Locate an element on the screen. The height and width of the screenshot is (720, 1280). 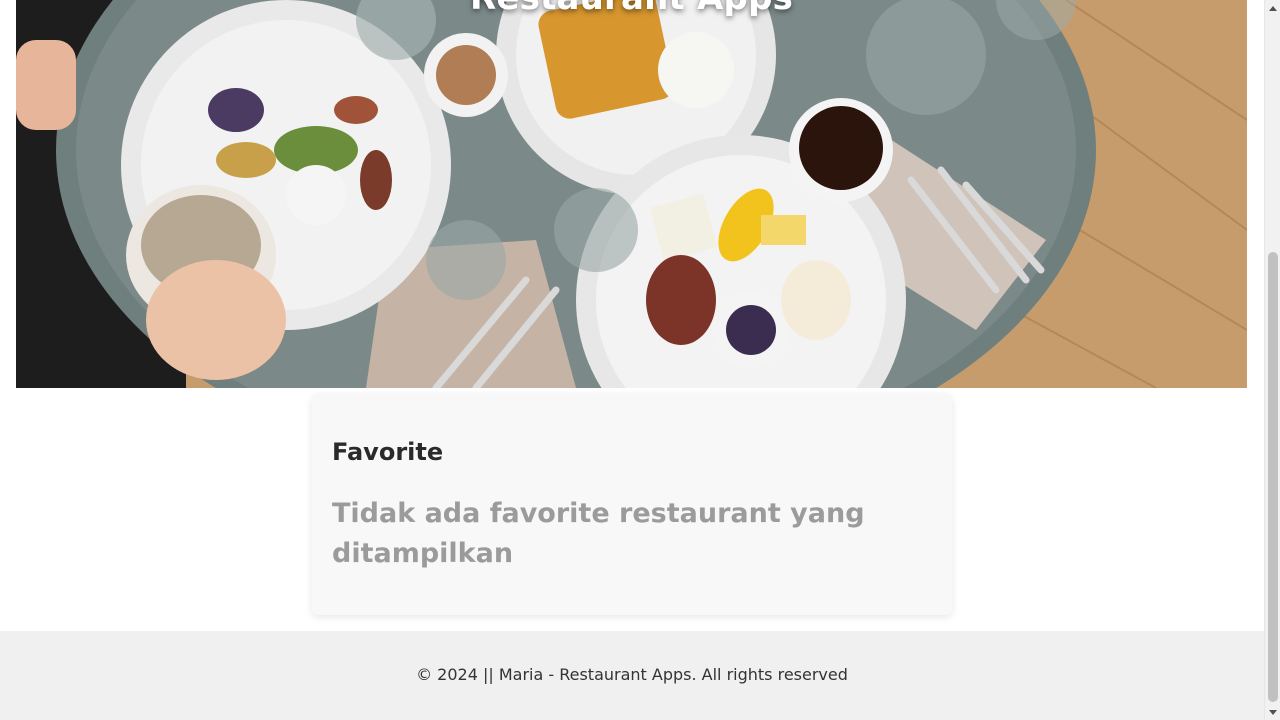
arrow-down-icon is located at coordinates (1272, 712).